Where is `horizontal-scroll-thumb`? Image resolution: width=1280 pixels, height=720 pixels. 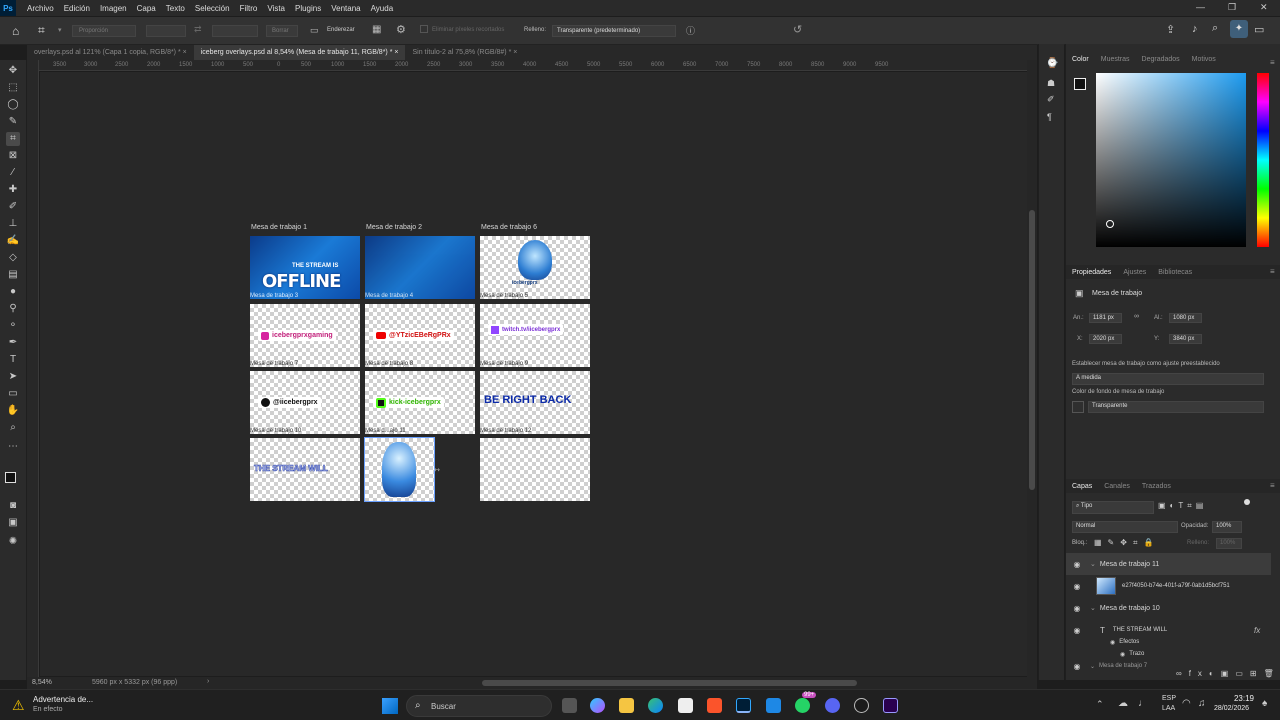
horizontal-scroll-thumb is located at coordinates (669, 683).